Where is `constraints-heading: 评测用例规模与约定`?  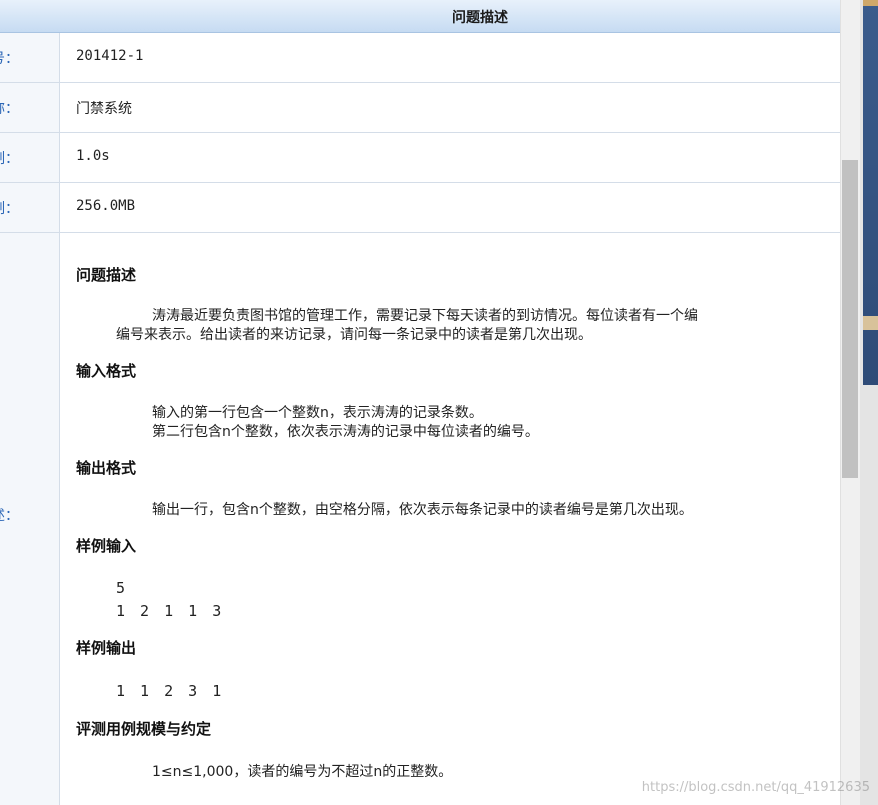 constraints-heading: 评测用例规模与约定 is located at coordinates (144, 729).